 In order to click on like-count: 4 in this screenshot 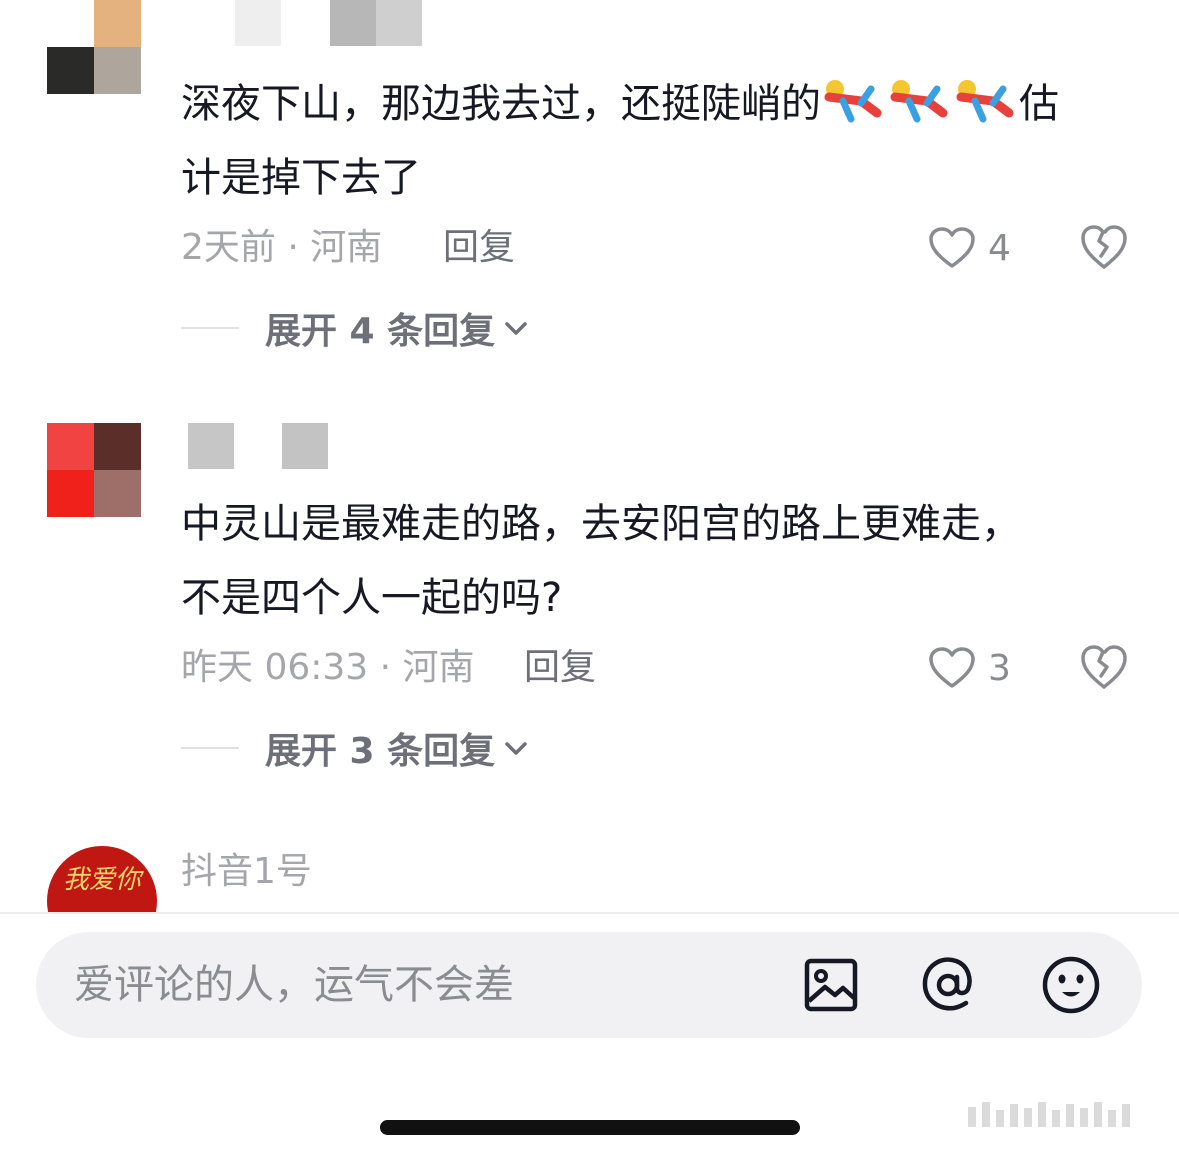, I will do `click(999, 248)`.